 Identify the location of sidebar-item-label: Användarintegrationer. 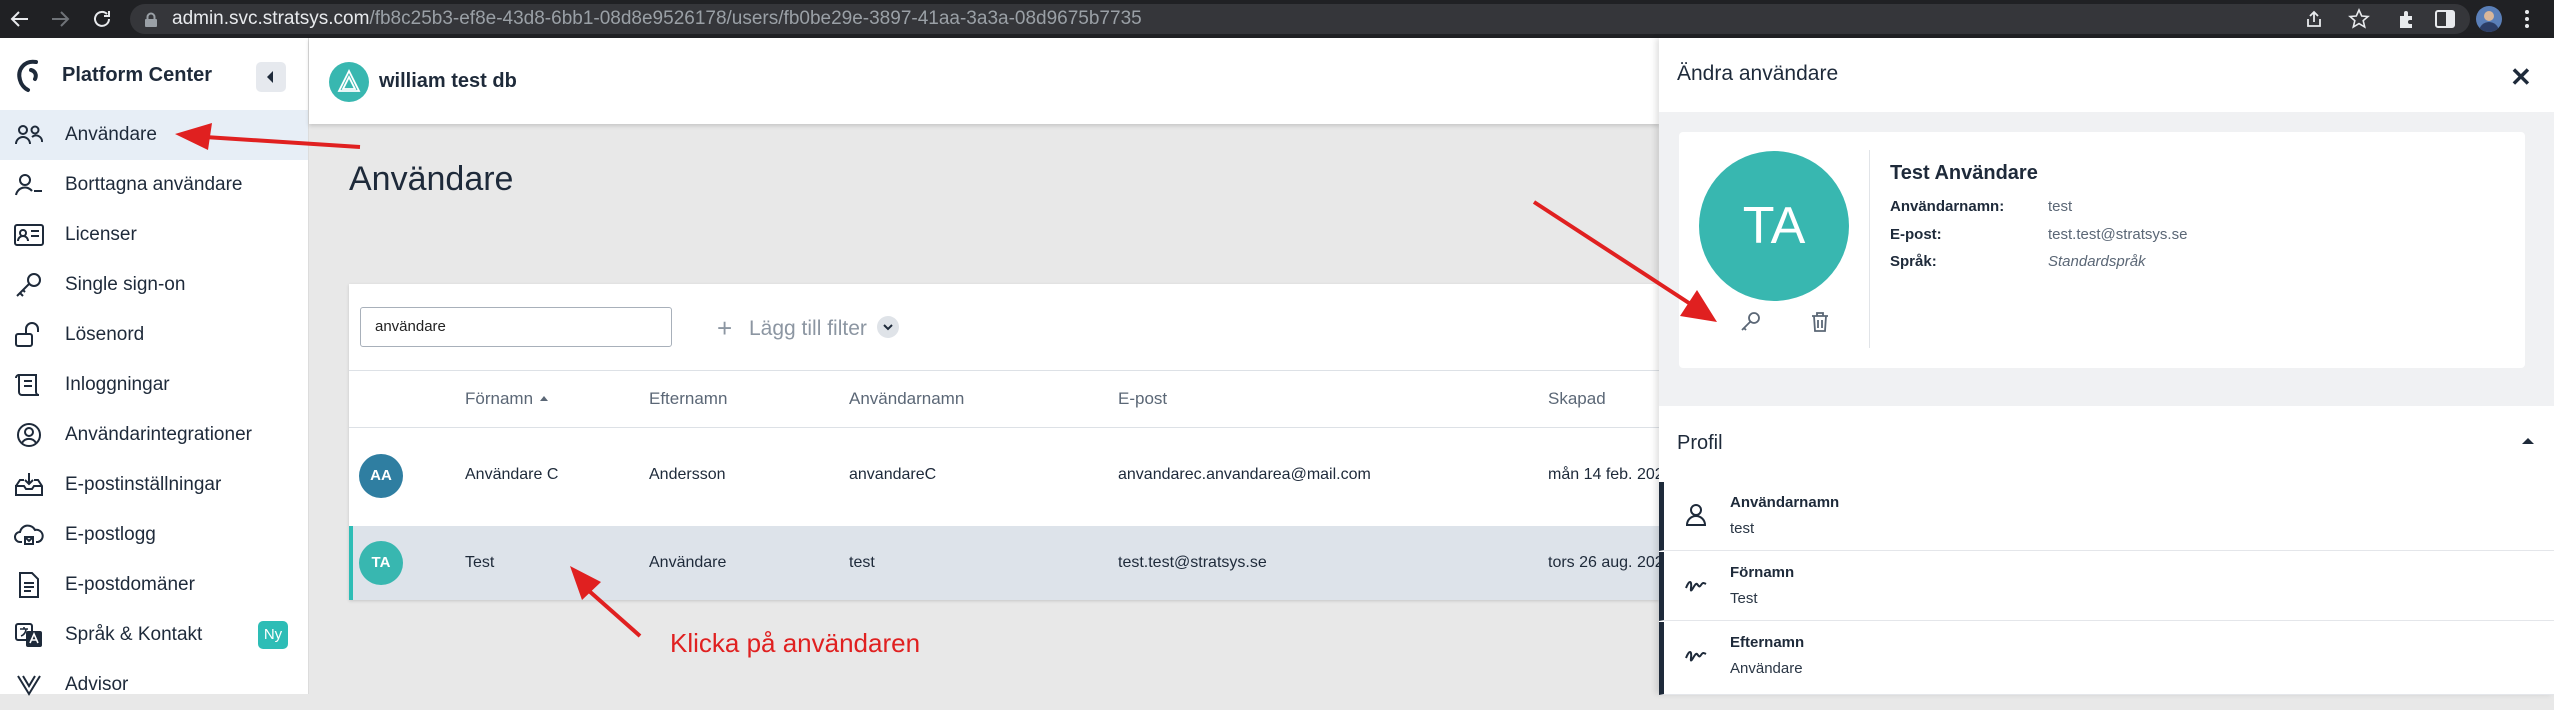
(158, 434).